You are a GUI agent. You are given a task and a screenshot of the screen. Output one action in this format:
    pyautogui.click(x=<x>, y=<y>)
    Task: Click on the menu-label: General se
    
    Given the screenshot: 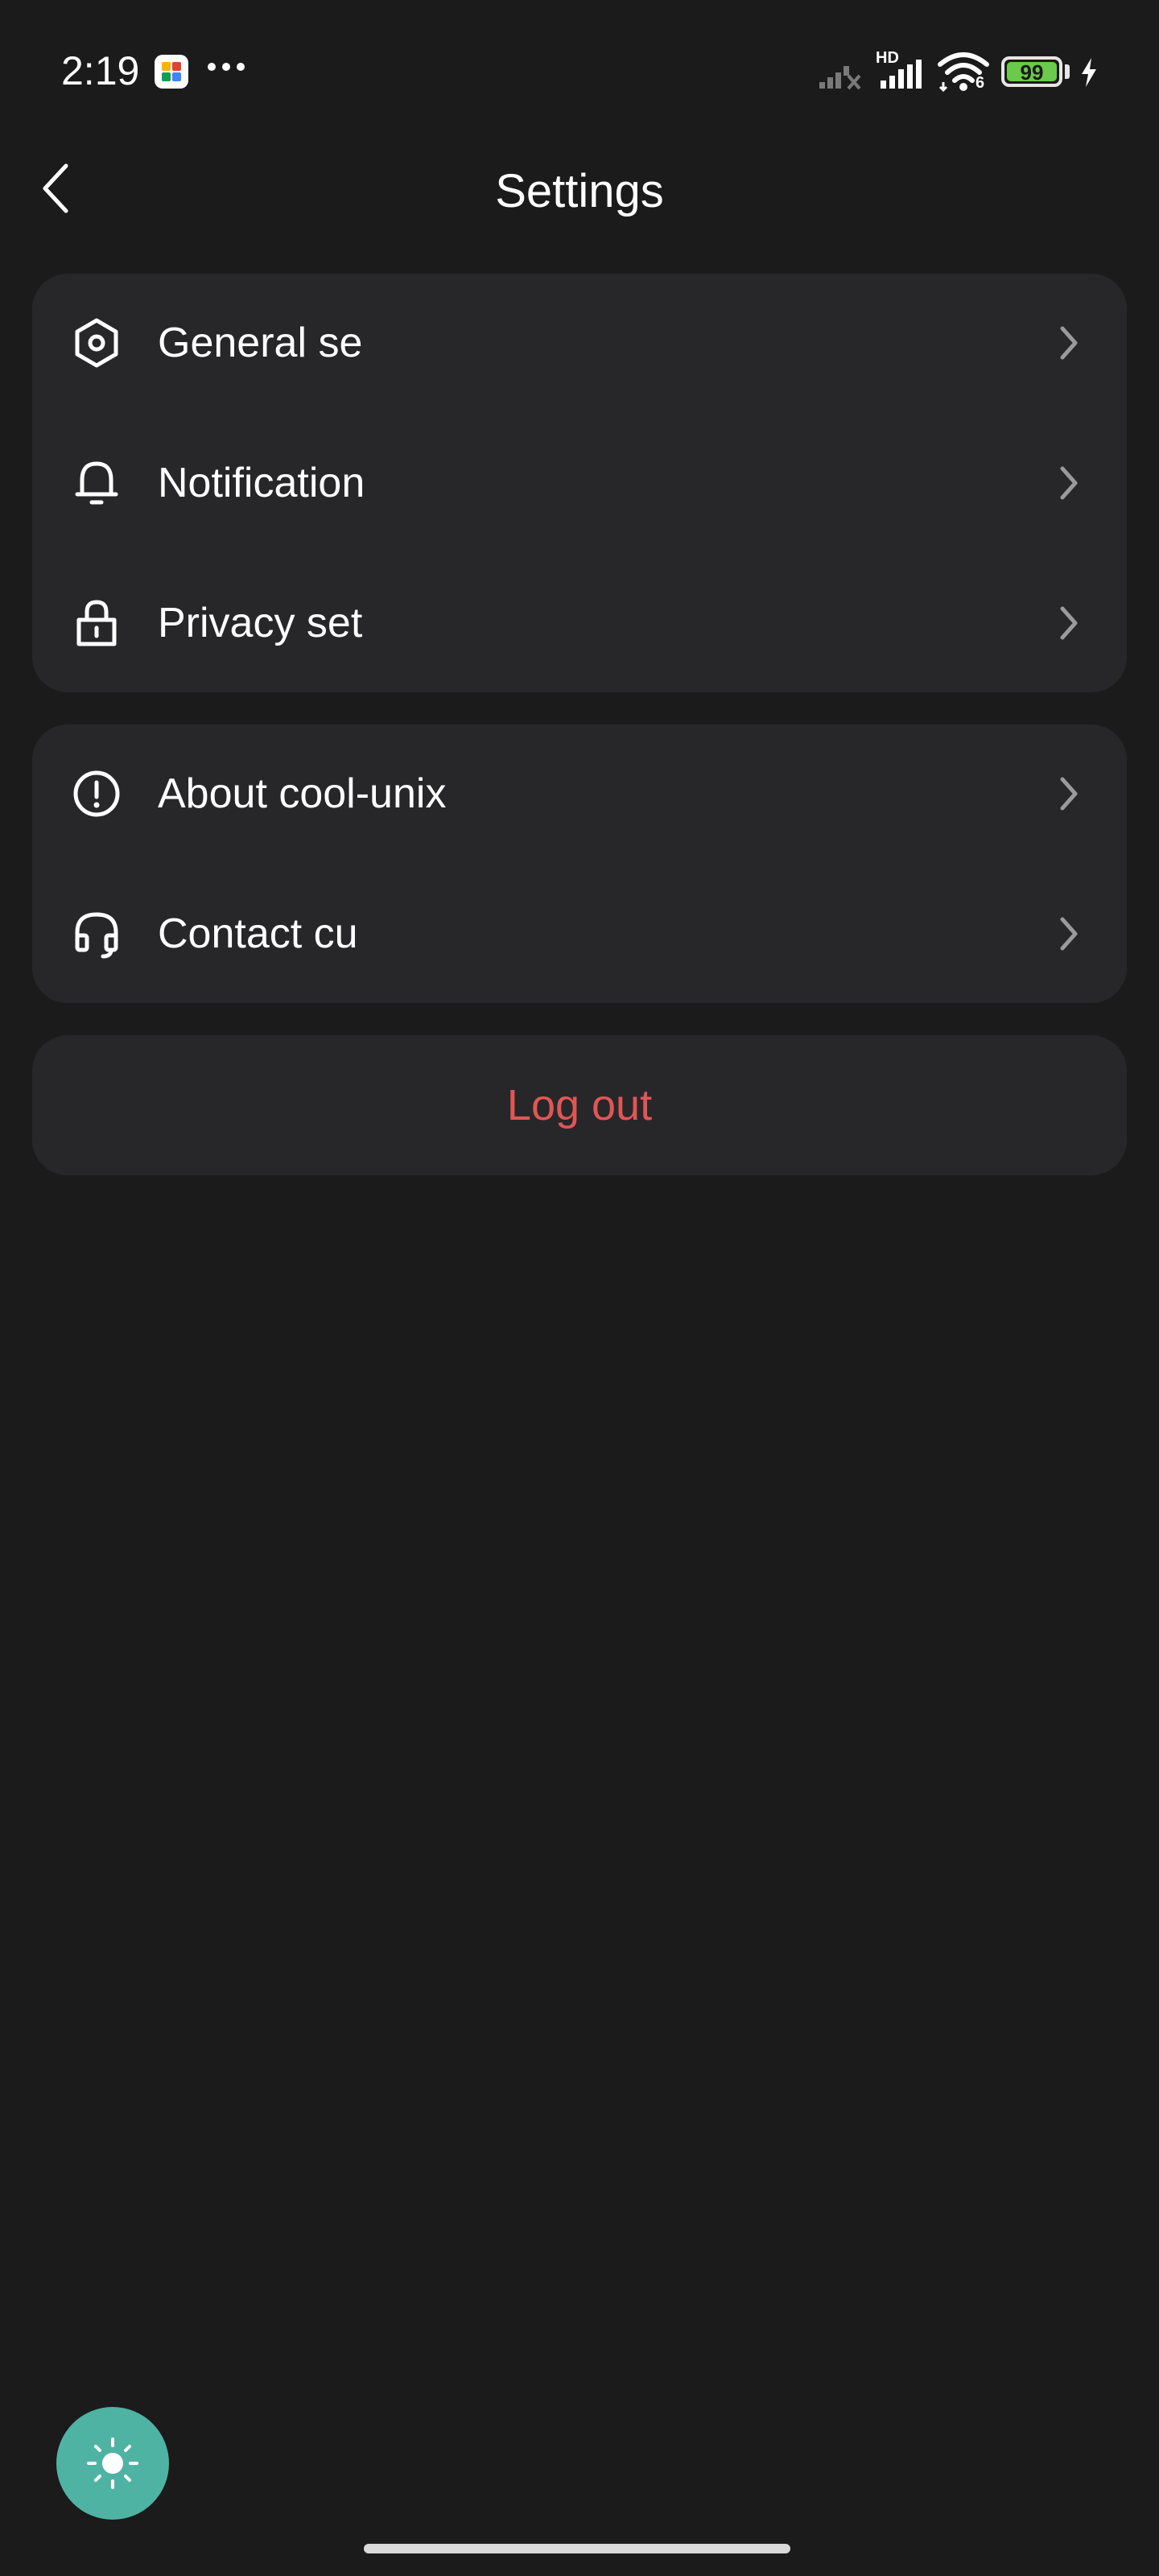 What is the action you would take?
    pyautogui.click(x=260, y=343)
    